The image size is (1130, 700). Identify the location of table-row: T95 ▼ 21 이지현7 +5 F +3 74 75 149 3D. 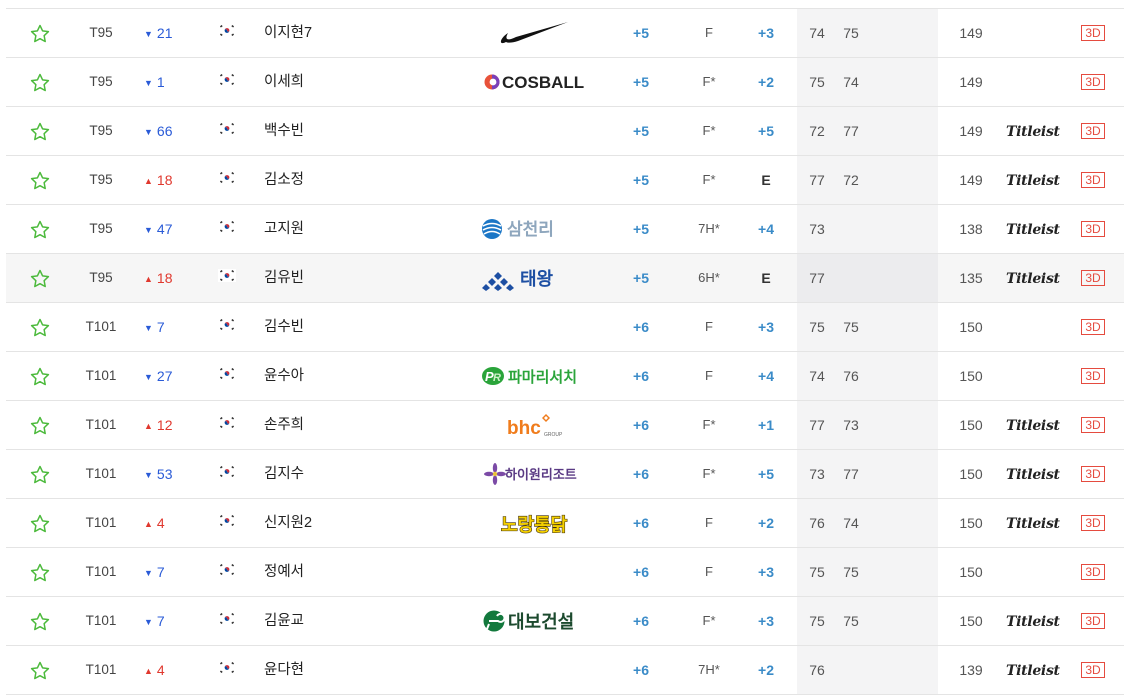
(565, 33).